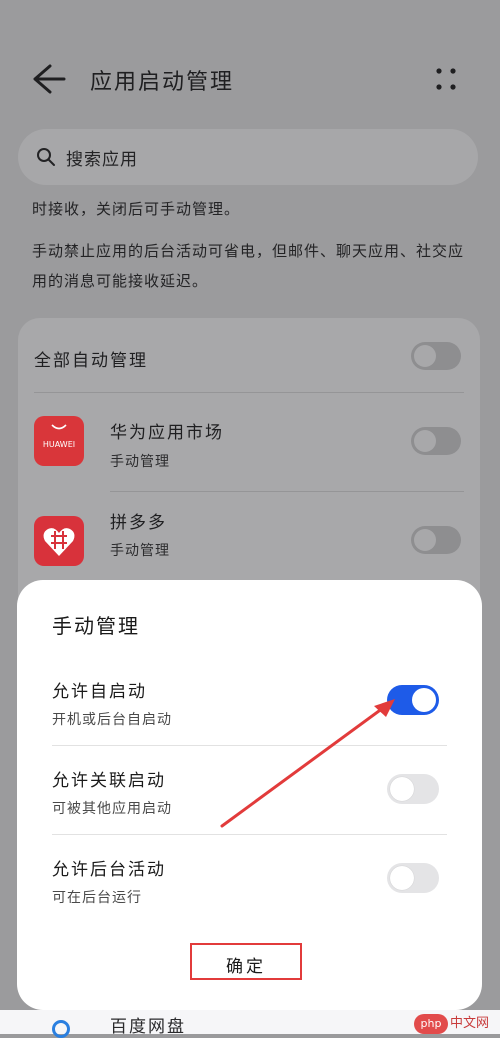  Describe the element at coordinates (46, 157) in the screenshot. I see `search-icon` at that location.